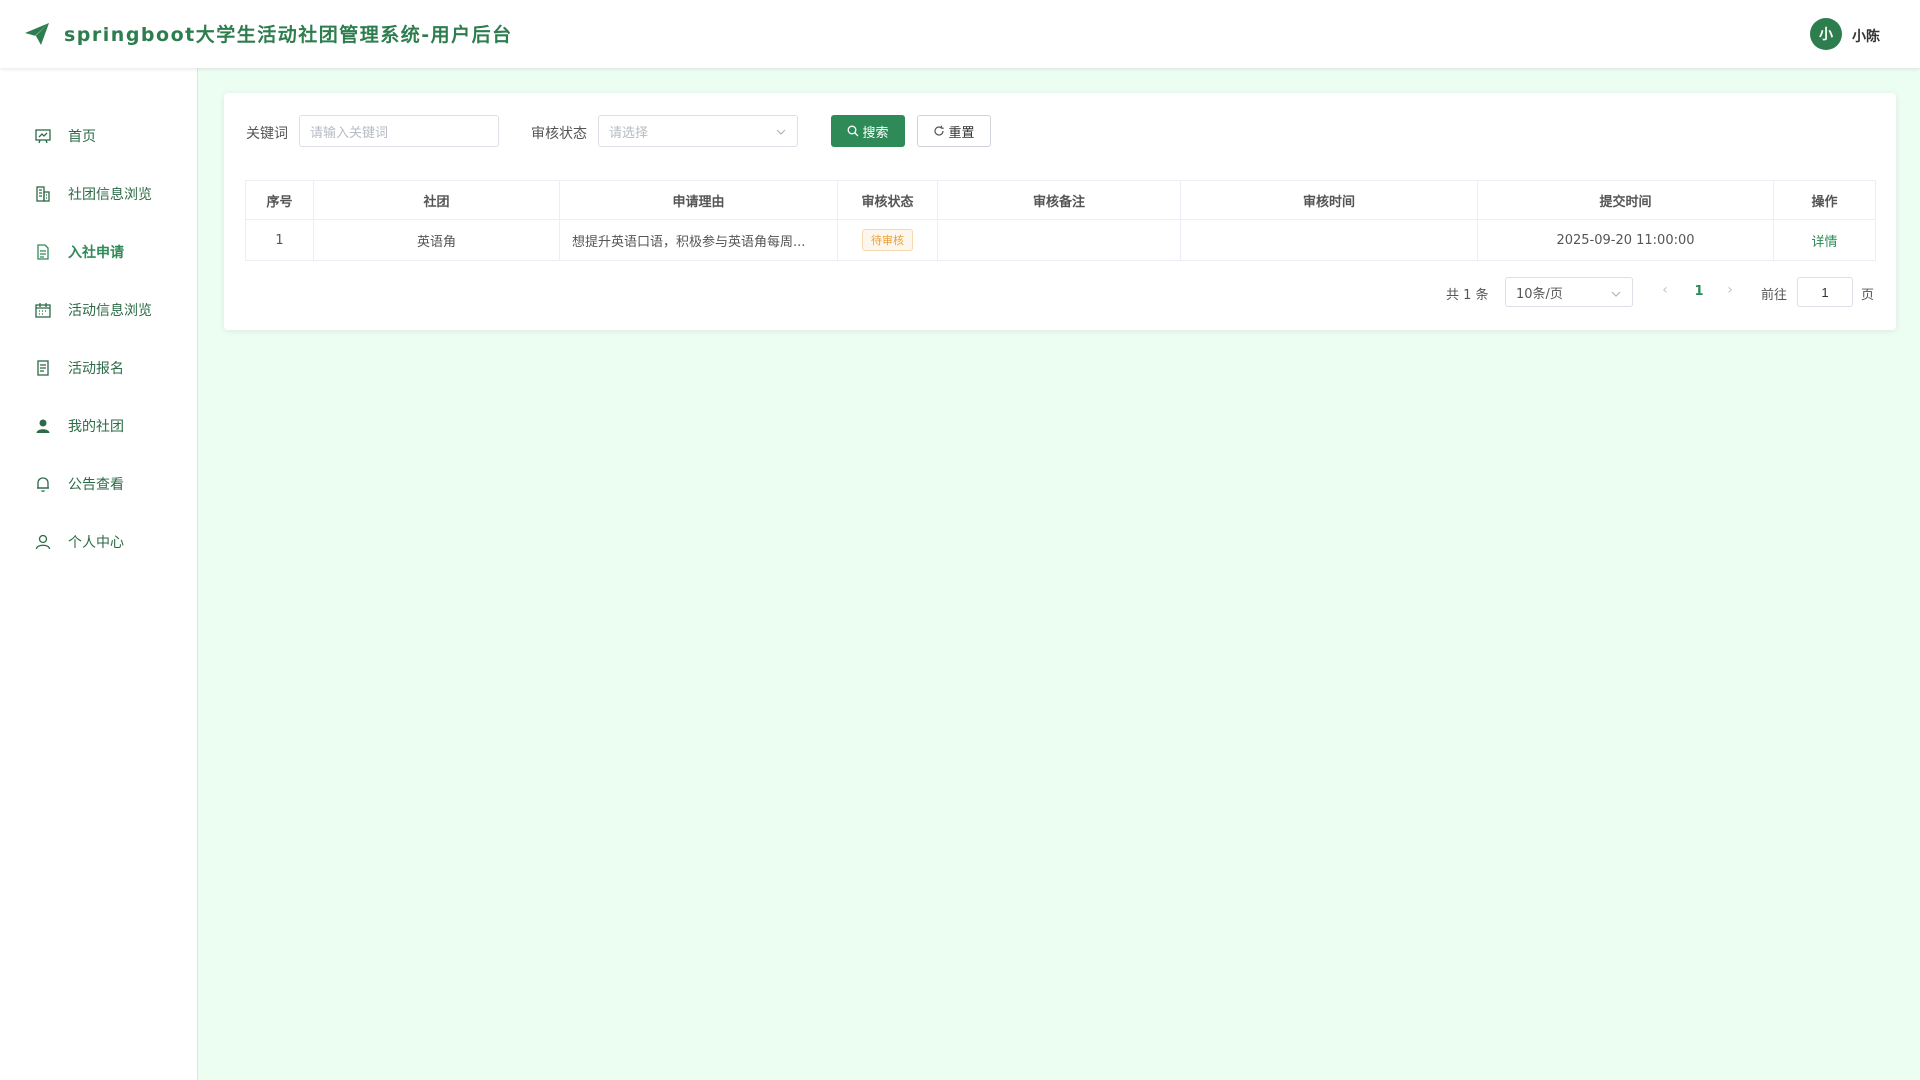 The width and height of the screenshot is (1920, 1080). I want to click on tickets-icon, so click(43, 368).